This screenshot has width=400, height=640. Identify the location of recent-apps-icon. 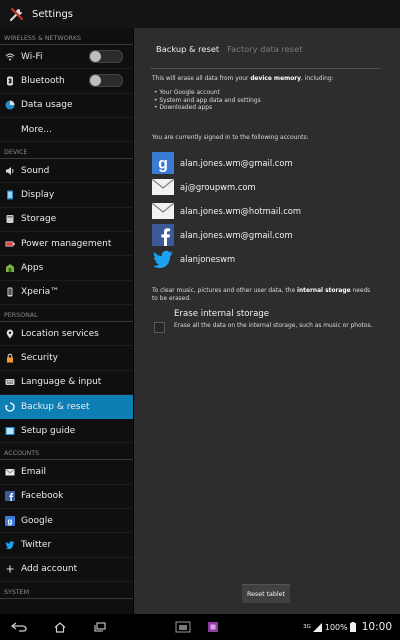
(100, 627).